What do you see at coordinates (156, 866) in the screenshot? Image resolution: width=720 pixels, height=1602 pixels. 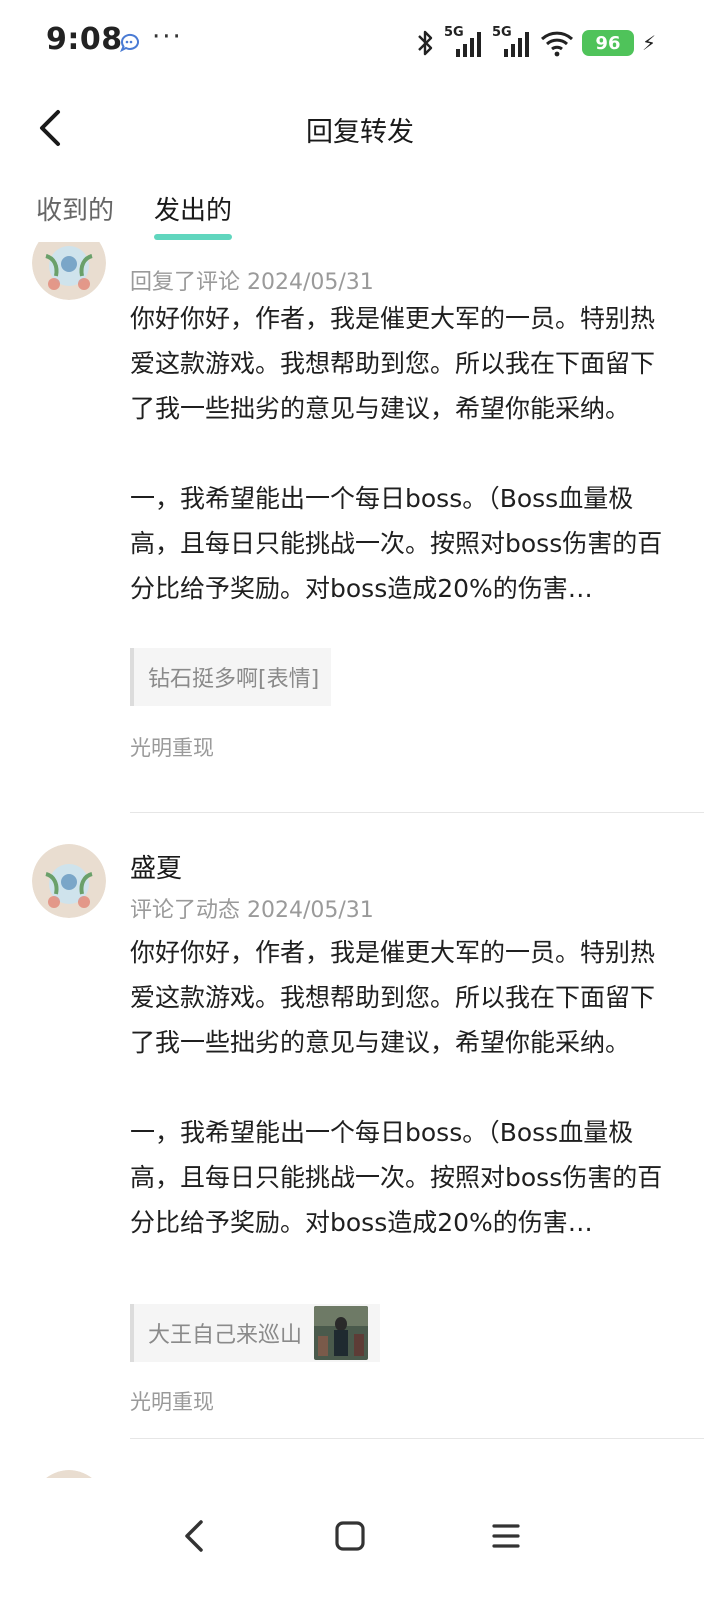 I see `user-name: 盛夏` at bounding box center [156, 866].